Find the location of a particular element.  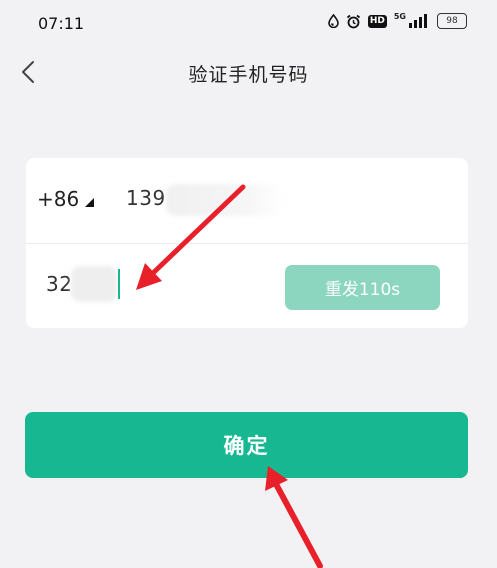

code-redaction is located at coordinates (94, 284).